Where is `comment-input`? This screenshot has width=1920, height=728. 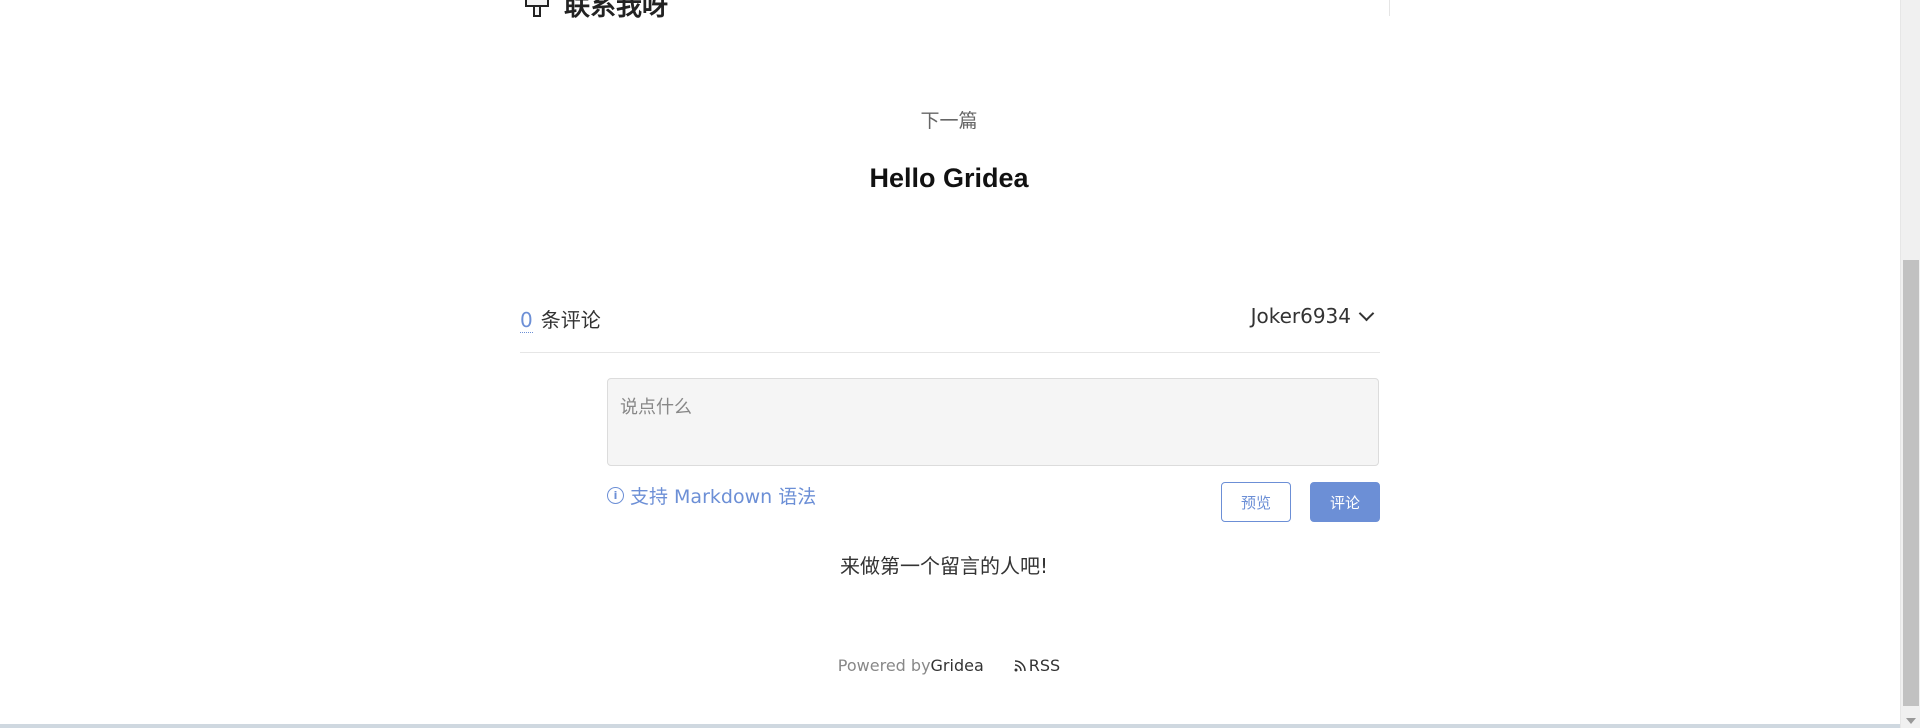
comment-input is located at coordinates (993, 422).